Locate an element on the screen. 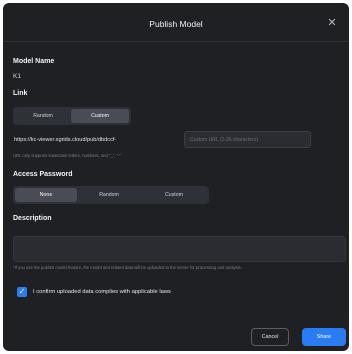 This screenshot has width=352, height=354. close-icon: ✕ is located at coordinates (332, 23).